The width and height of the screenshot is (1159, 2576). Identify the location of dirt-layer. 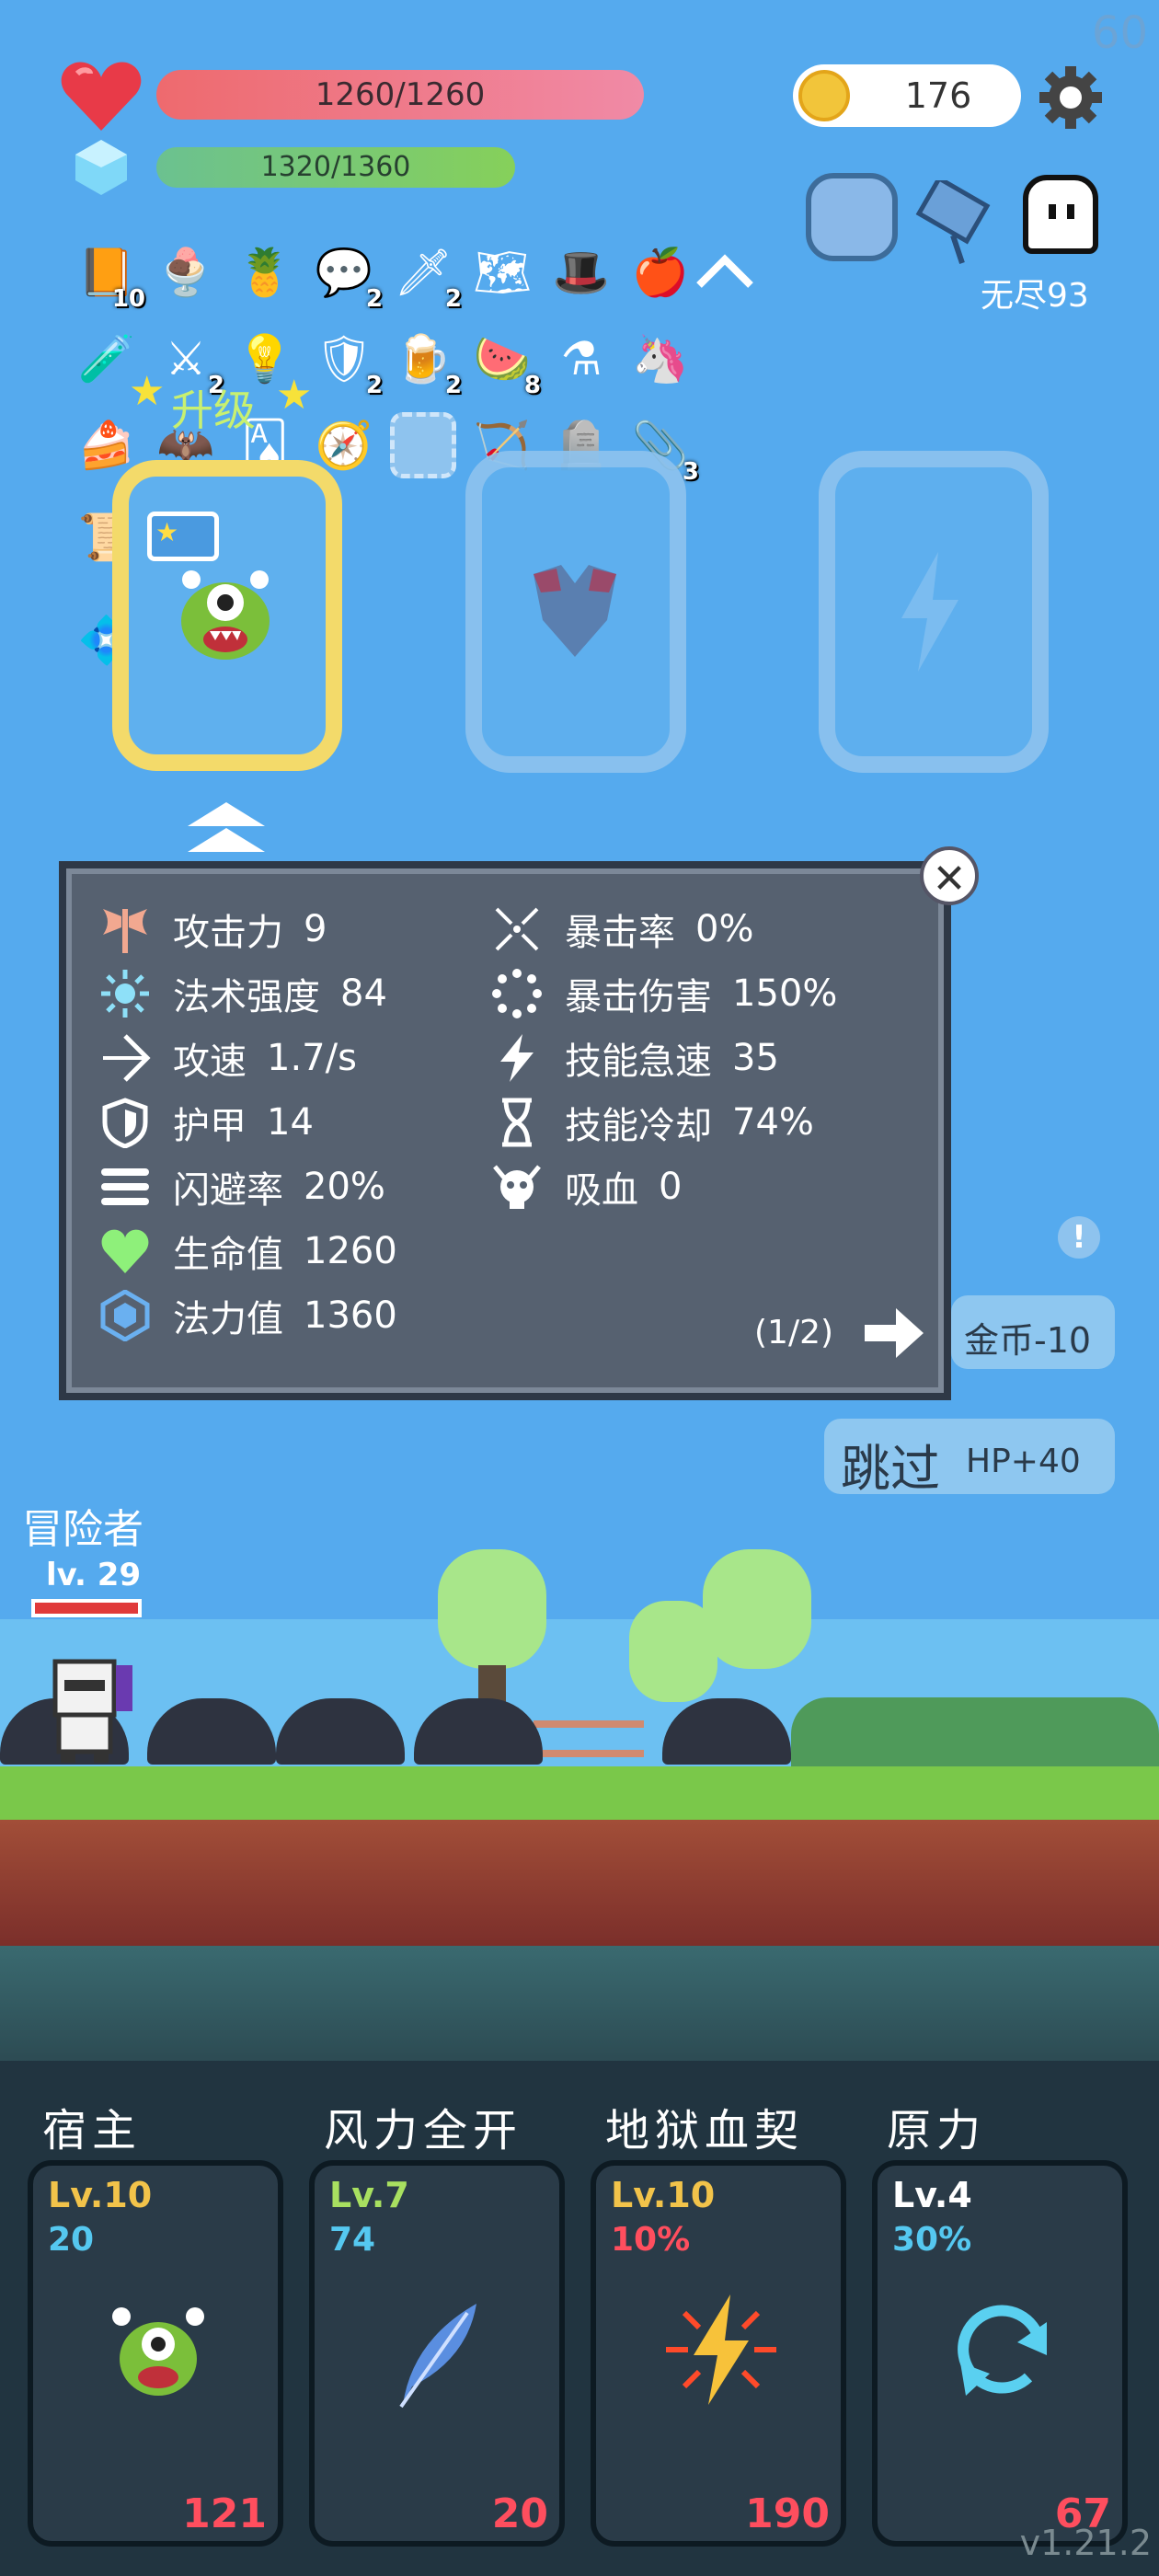
(579, 1884).